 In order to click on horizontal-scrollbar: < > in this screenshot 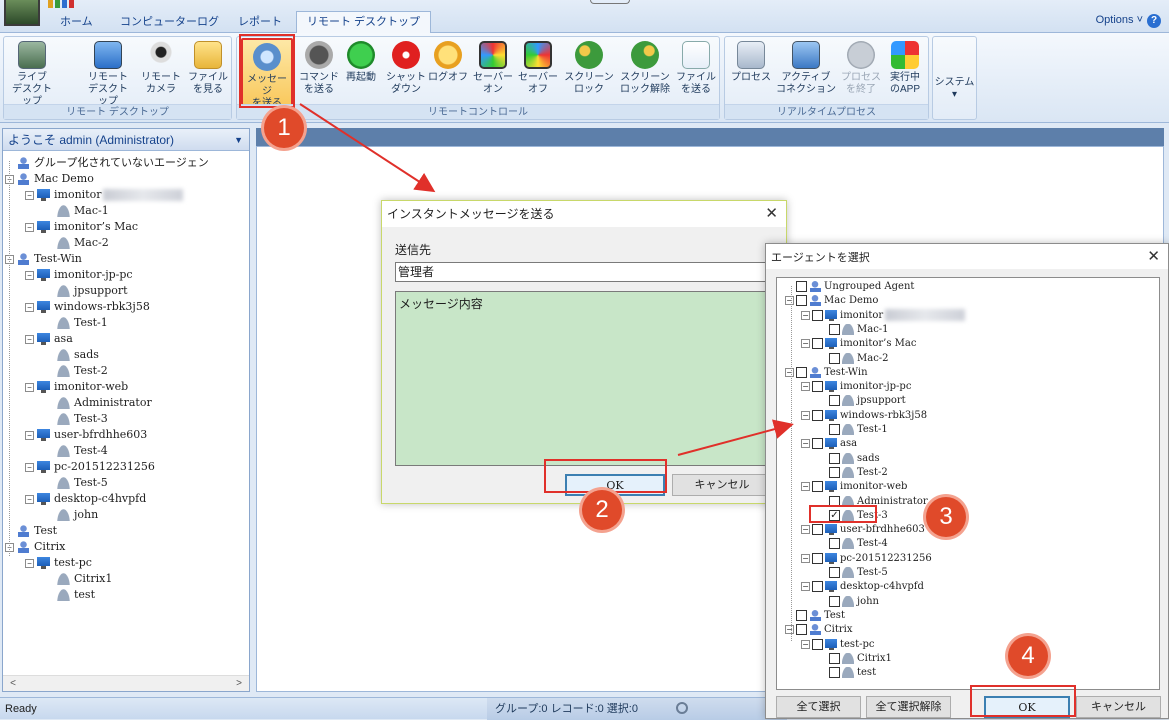, I will do `click(126, 683)`.